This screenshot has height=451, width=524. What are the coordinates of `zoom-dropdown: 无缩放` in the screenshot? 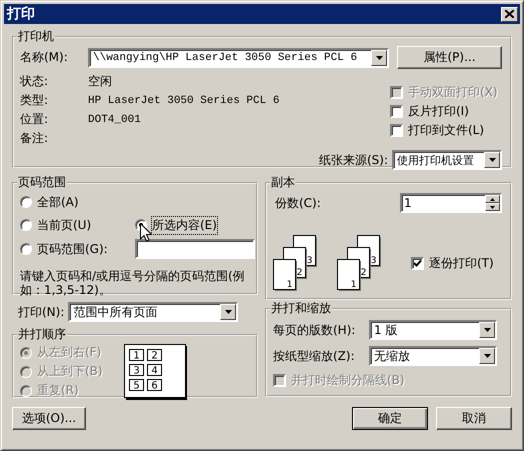 It's located at (433, 356).